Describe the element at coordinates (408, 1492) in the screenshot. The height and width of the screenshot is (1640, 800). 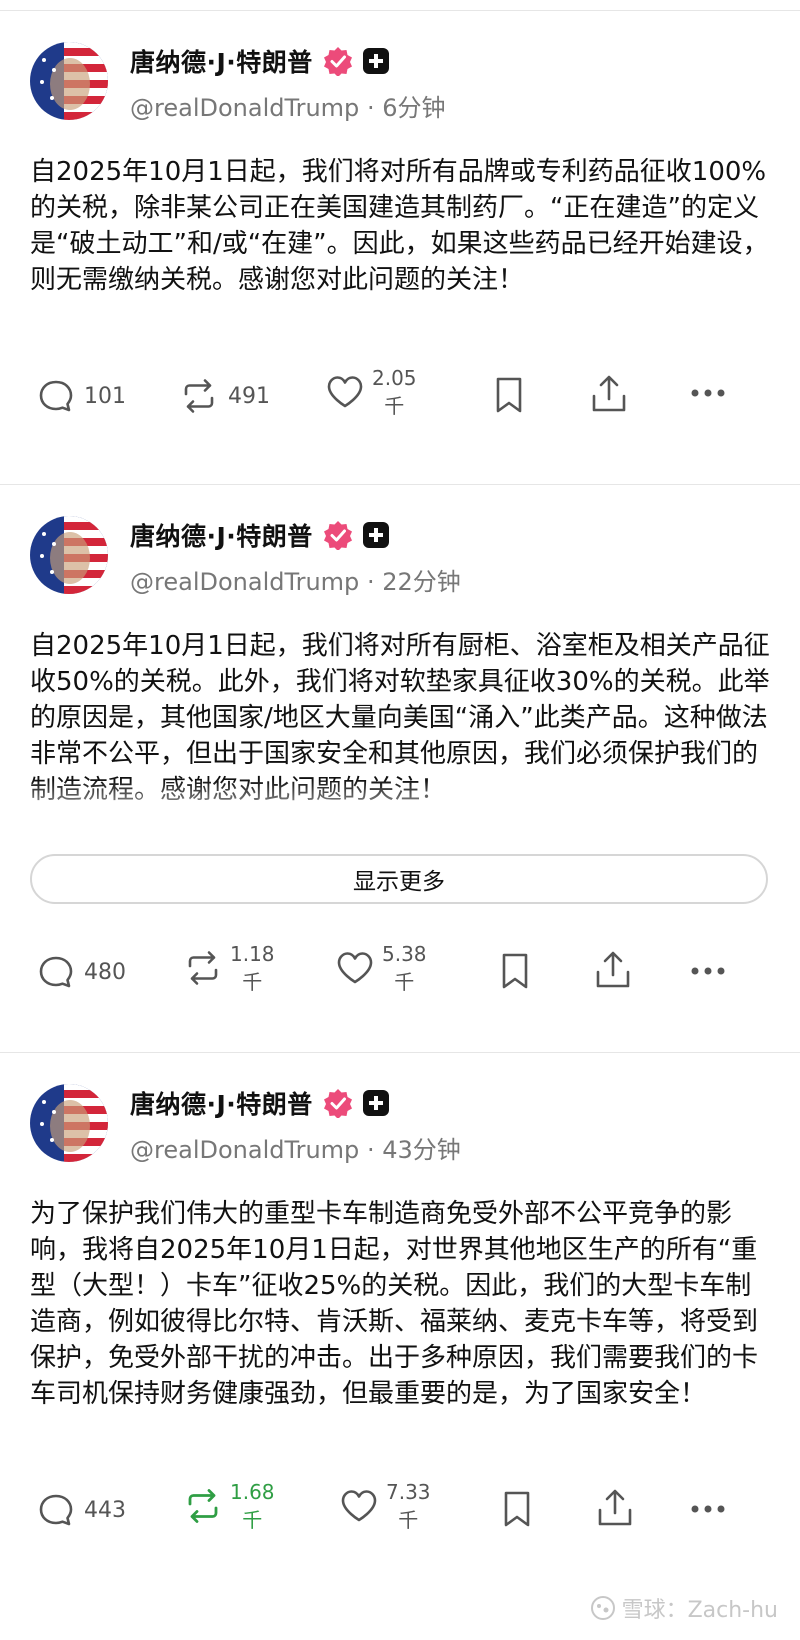
I see `like-count: 7.33` at that location.